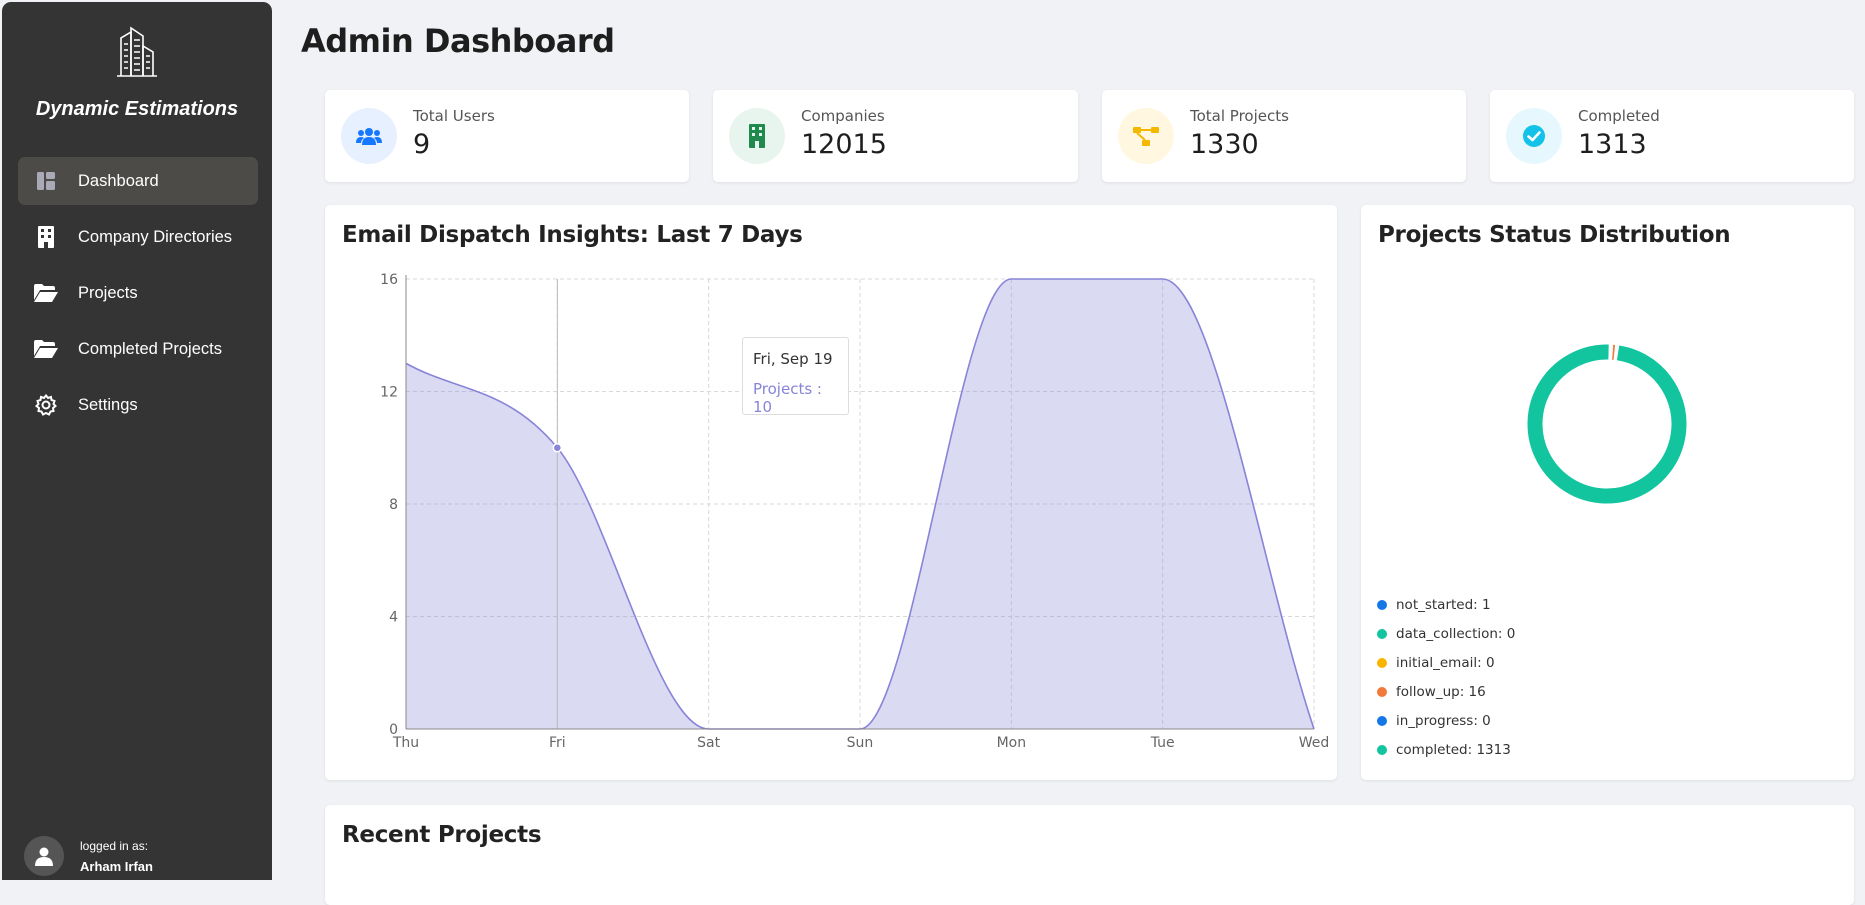 This screenshot has width=1865, height=905. I want to click on legend-label: in_progress: 0, so click(1443, 721).